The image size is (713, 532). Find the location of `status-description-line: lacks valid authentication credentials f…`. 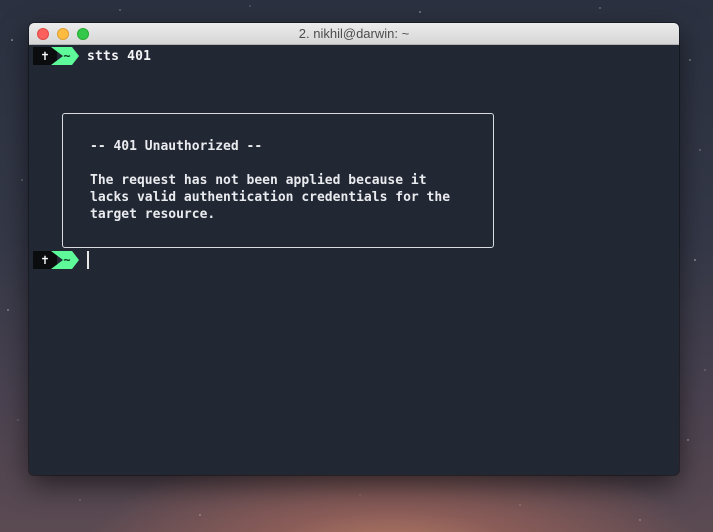

status-description-line: lacks valid authentication credentials f… is located at coordinates (270, 197).